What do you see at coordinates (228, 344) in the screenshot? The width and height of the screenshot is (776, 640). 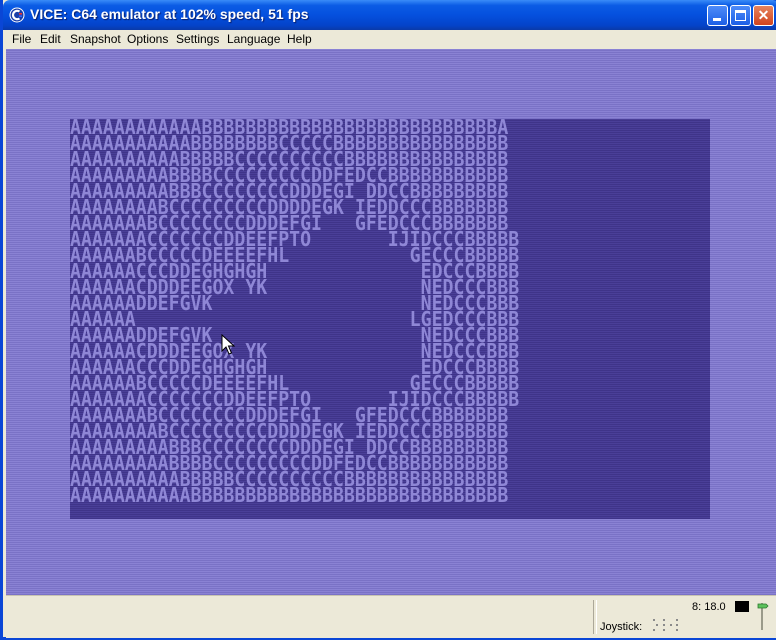 I see `mouse-pointer-icon` at bounding box center [228, 344].